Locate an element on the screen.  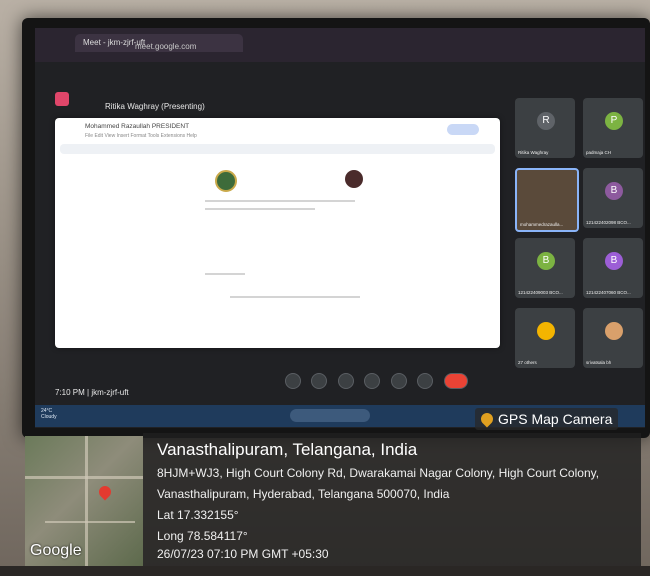
map-thumbnail: Google is located at coordinates (84, 501).